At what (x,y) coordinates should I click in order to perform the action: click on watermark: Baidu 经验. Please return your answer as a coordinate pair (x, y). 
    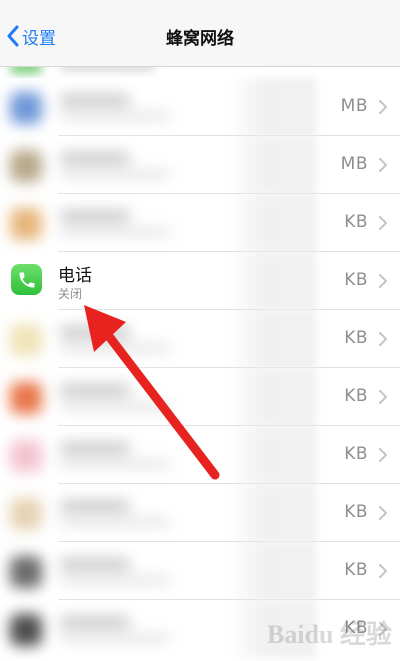
    Looking at the image, I should click on (329, 634).